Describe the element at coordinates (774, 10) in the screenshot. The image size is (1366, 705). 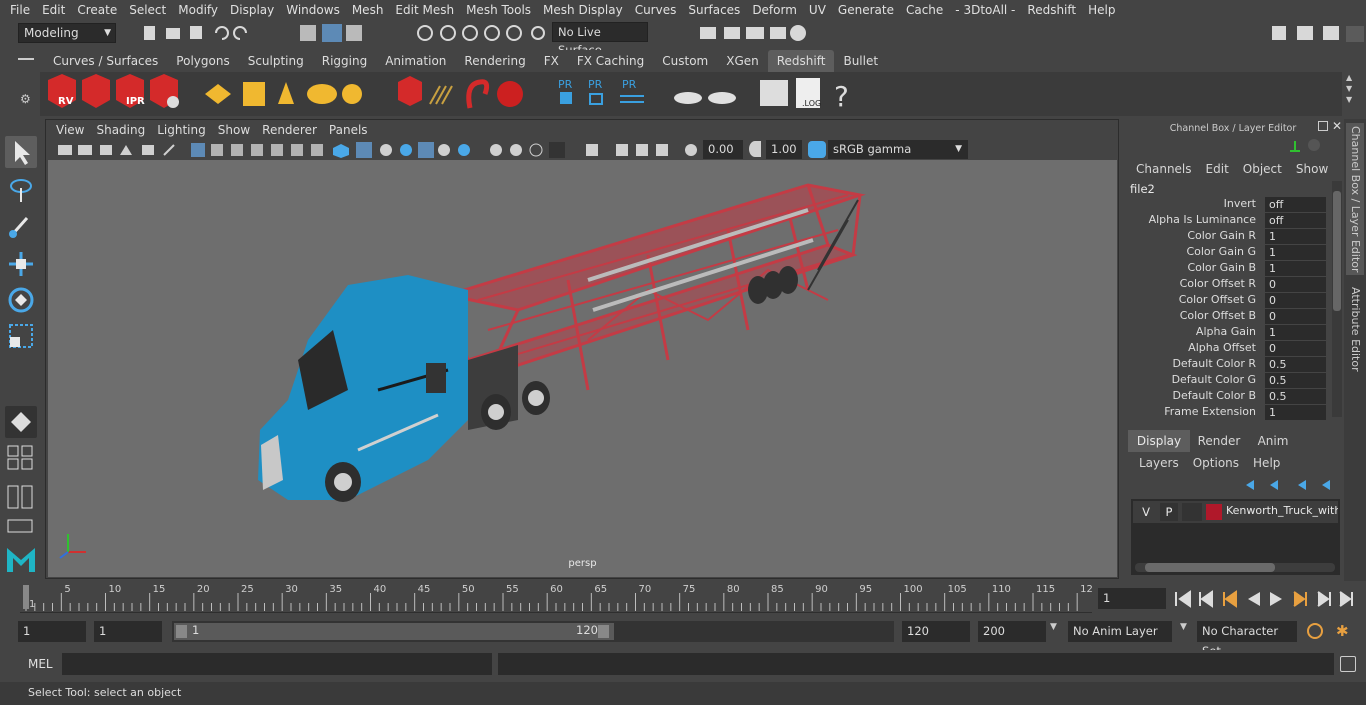
I see `menu-deform: Deform` at that location.